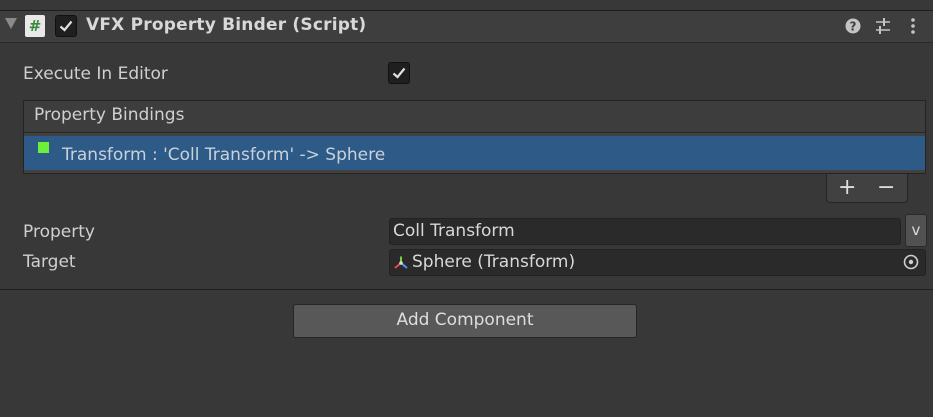 The height and width of the screenshot is (417, 933). I want to click on section-divider, so click(466, 289).